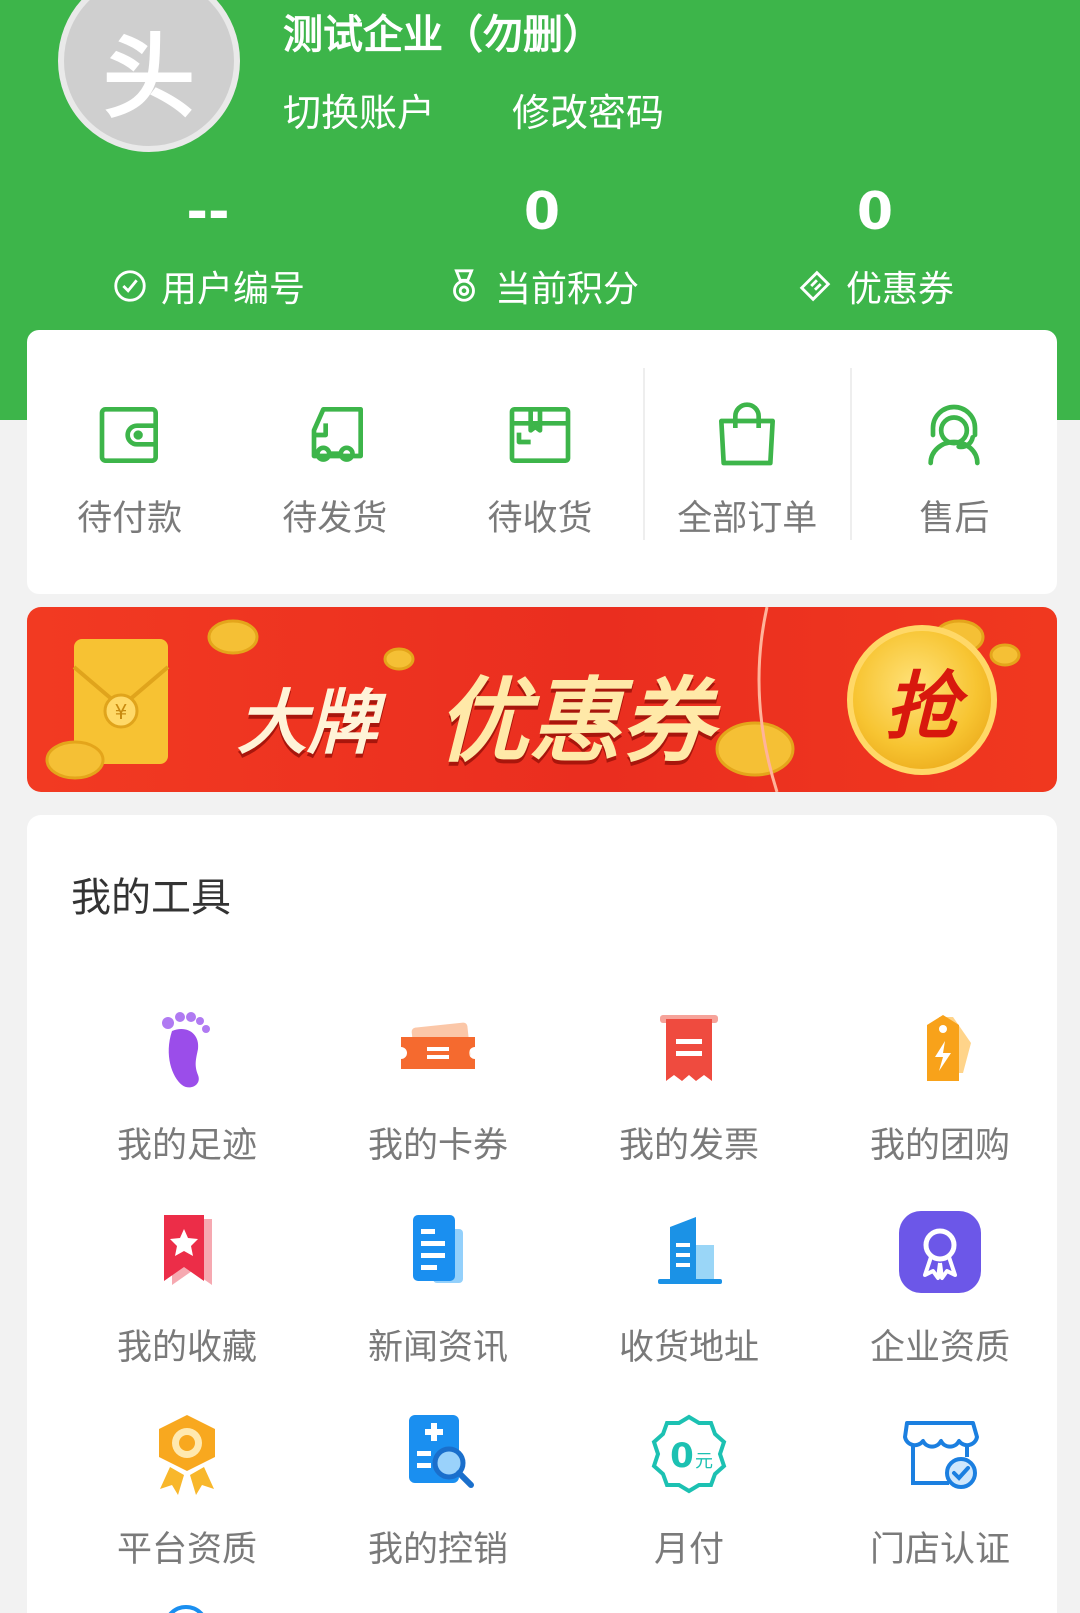 The height and width of the screenshot is (1613, 1080). I want to click on banner-text-small: 大牌, so click(307, 722).